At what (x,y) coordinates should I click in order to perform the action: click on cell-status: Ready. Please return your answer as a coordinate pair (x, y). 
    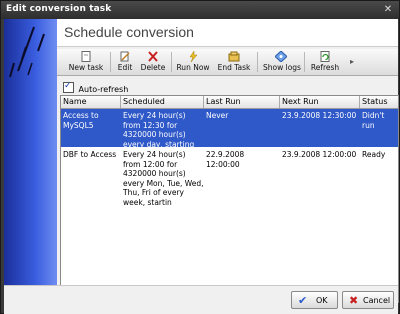
    Looking at the image, I should click on (374, 154).